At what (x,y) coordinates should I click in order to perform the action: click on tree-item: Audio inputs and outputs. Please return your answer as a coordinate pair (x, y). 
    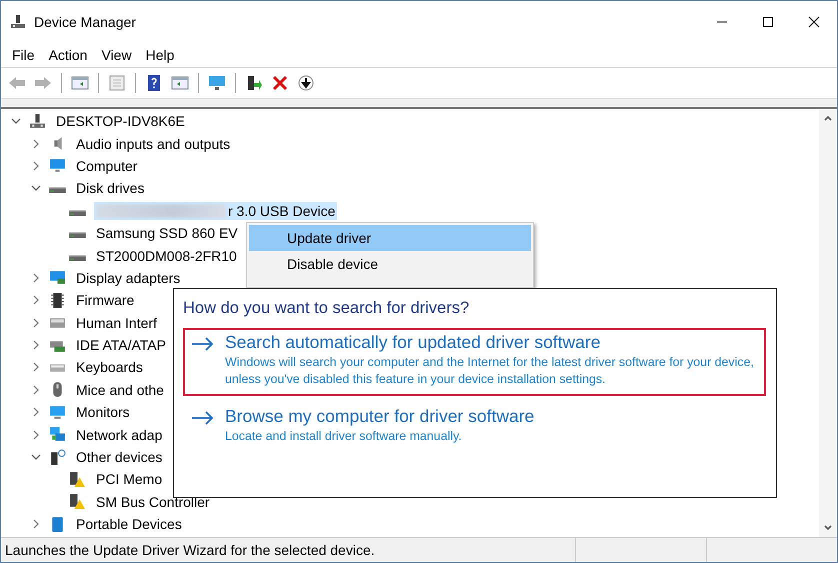
    Looking at the image, I should click on (153, 143).